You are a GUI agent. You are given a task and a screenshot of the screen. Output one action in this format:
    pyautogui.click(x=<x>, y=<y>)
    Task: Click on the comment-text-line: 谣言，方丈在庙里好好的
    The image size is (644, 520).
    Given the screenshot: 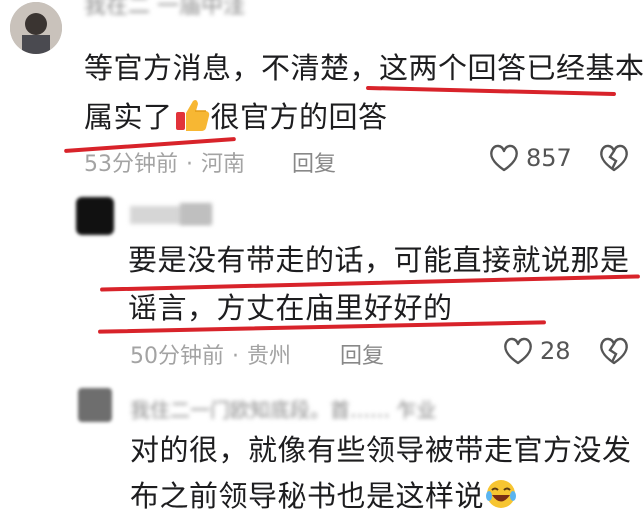 What is the action you would take?
    pyautogui.click(x=290, y=308)
    